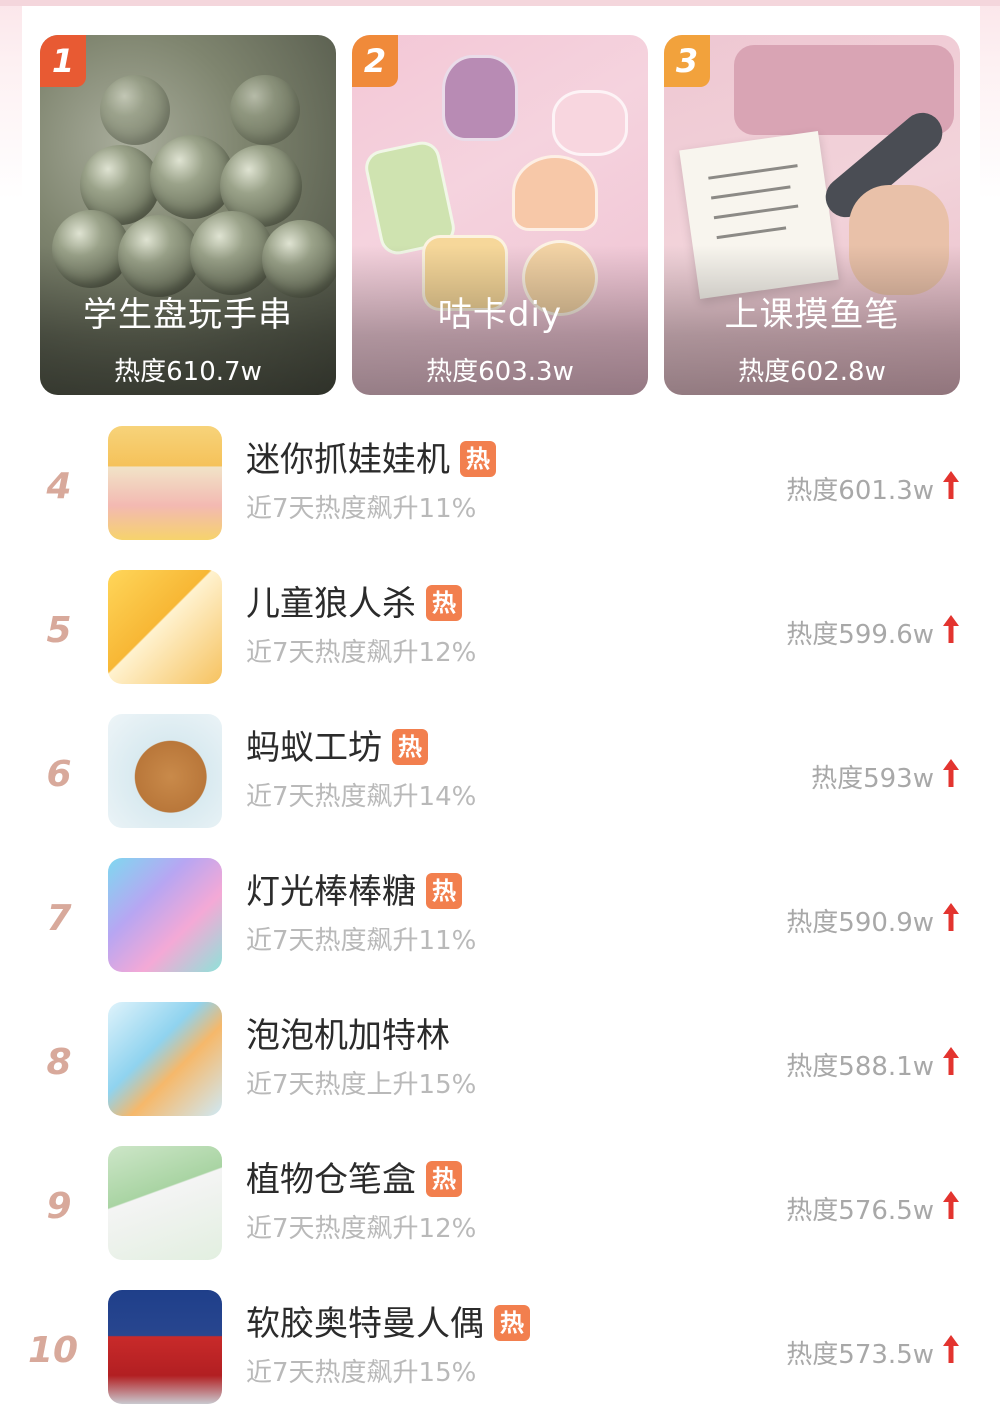 The height and width of the screenshot is (1425, 1000). Describe the element at coordinates (59, 918) in the screenshot. I see `rank-number: 7` at that location.